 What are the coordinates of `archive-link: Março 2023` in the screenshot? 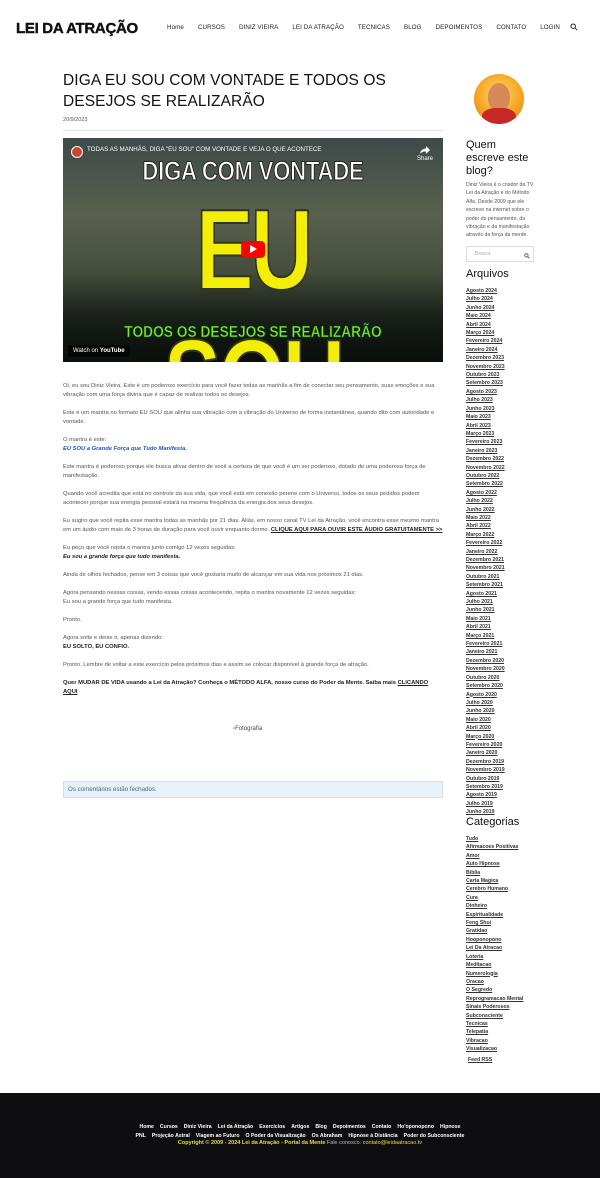 It's located at (501, 434).